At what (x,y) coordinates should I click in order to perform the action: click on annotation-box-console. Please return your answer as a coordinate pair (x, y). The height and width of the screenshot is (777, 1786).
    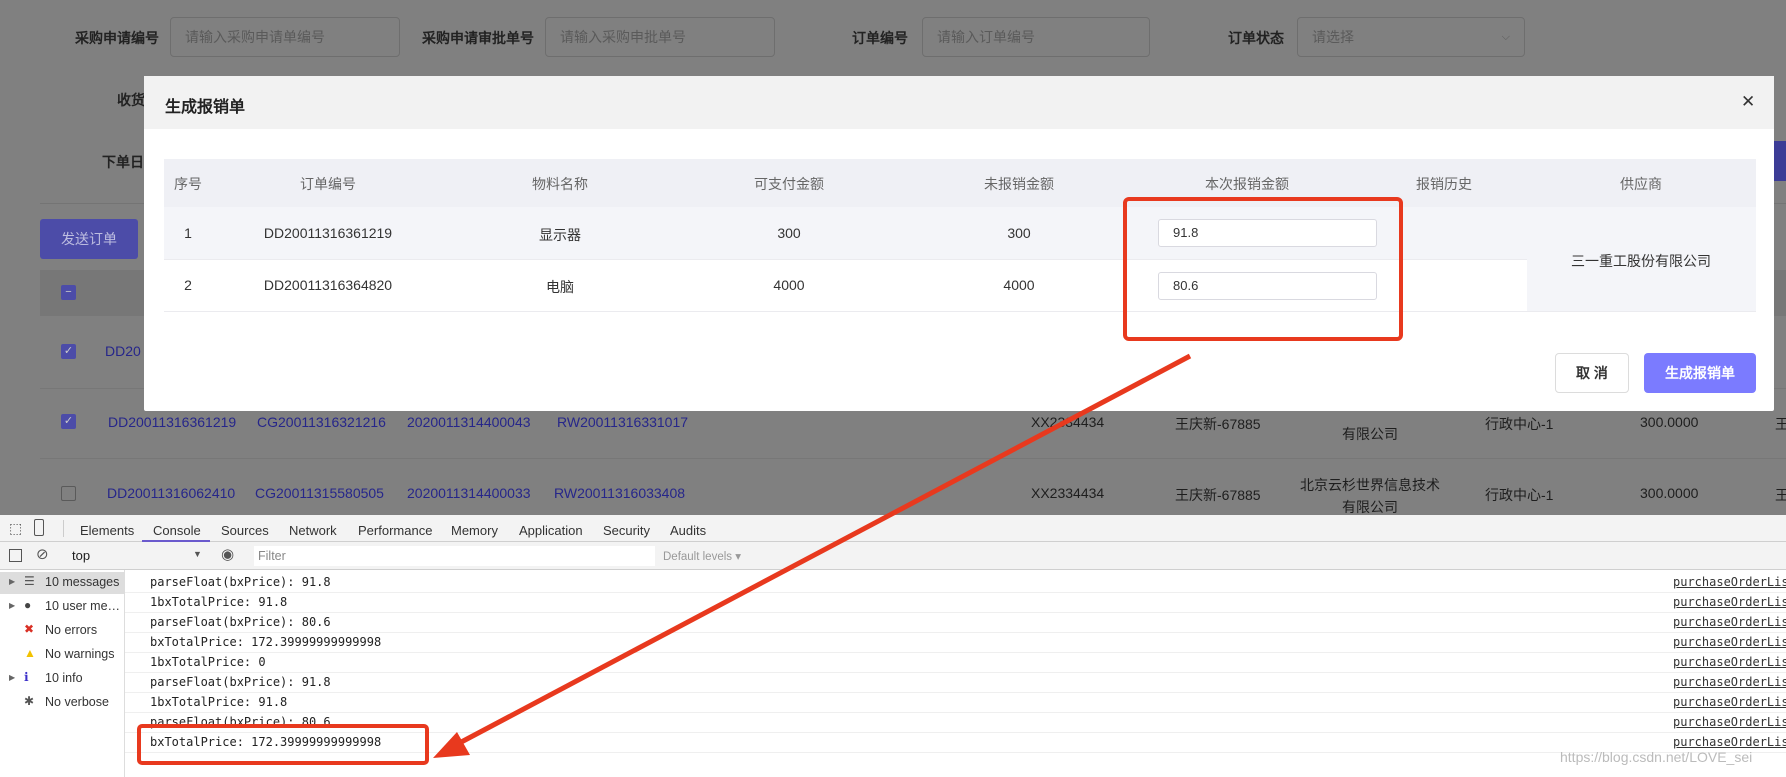
    Looking at the image, I should click on (283, 744).